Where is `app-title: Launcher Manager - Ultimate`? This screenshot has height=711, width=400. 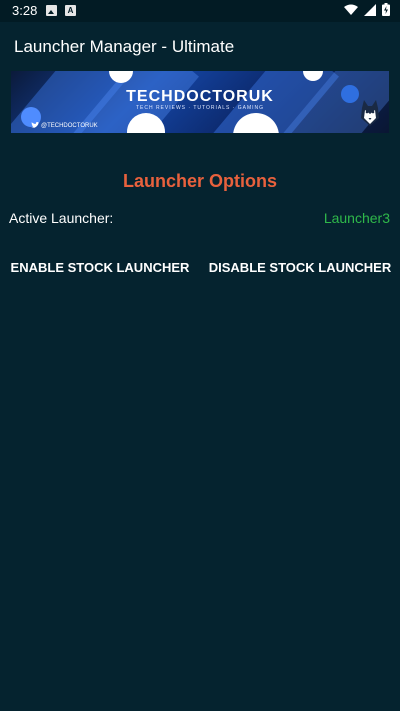
app-title: Launcher Manager - Ultimate is located at coordinates (124, 46).